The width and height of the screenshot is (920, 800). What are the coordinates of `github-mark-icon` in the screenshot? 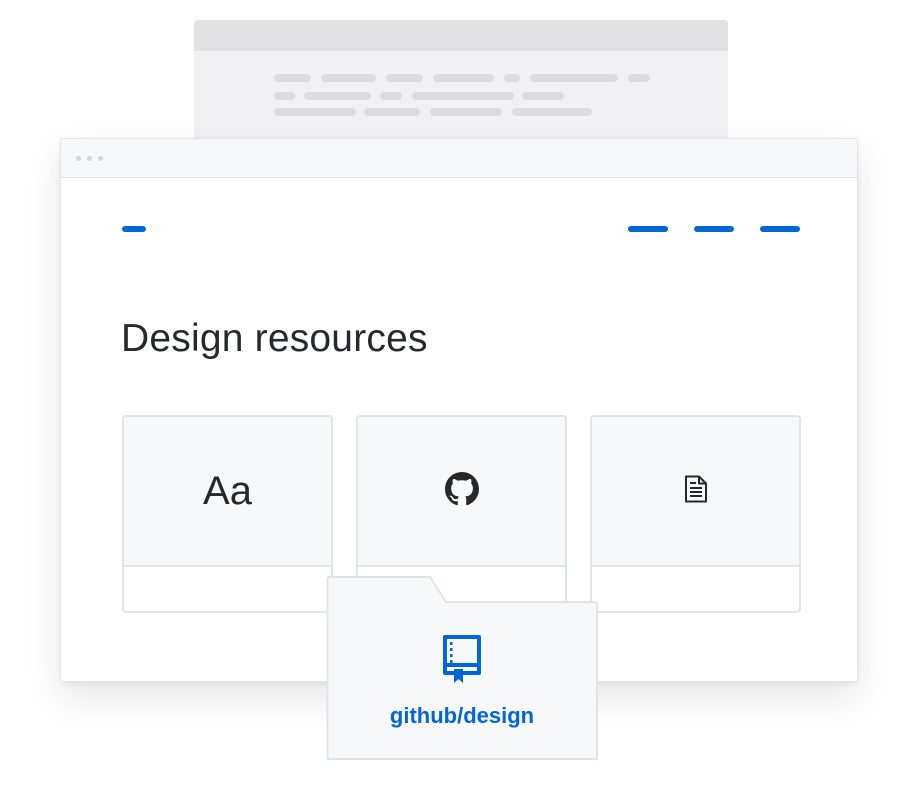 It's located at (461, 491).